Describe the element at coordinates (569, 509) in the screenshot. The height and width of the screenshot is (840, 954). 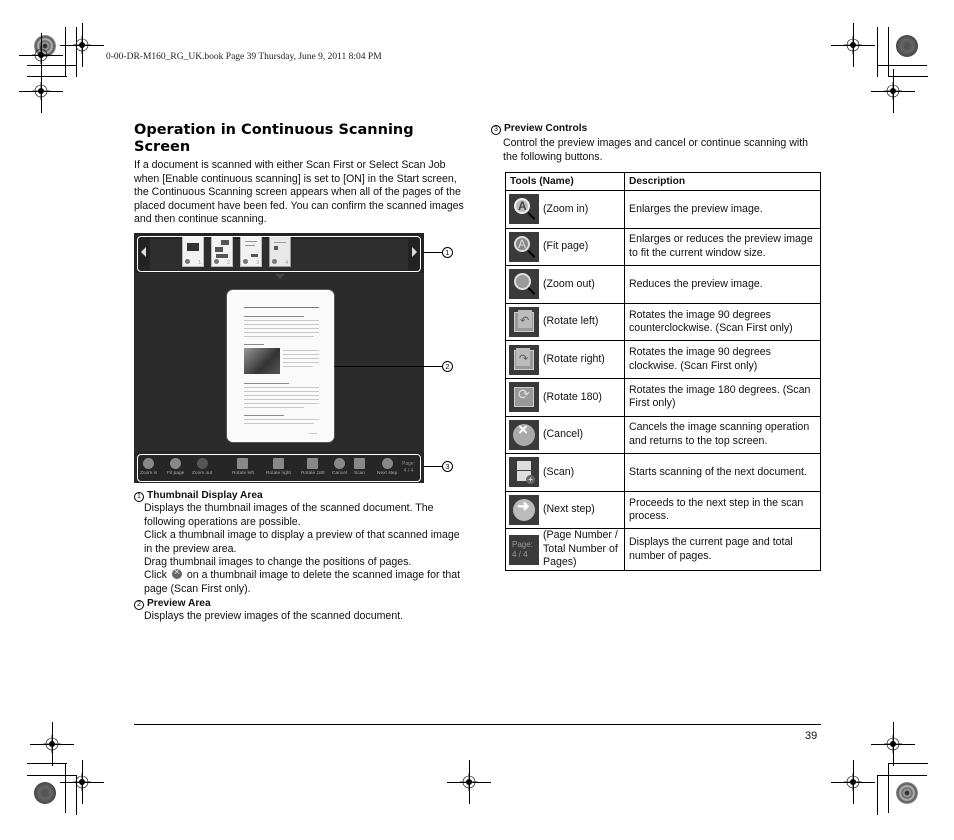
I see `tool-name: (Next step)` at that location.